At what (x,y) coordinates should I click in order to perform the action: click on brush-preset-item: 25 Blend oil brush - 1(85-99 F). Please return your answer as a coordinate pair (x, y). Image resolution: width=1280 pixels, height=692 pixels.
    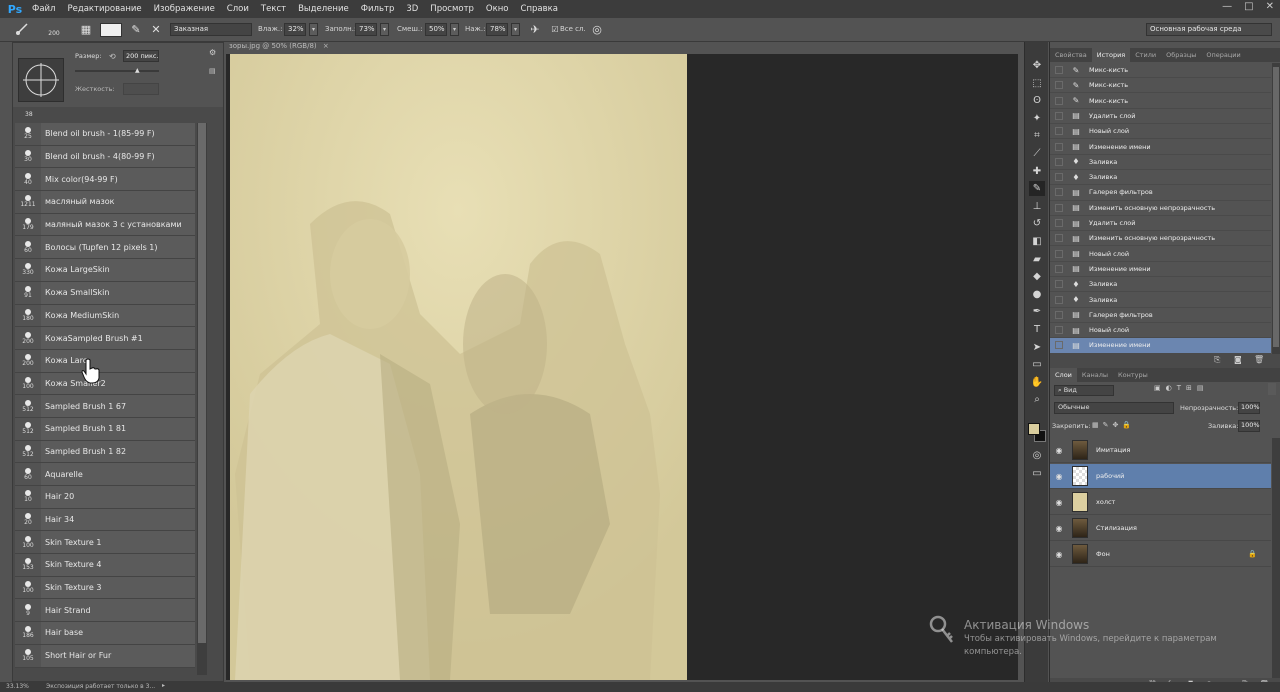
    Looking at the image, I should click on (105, 134).